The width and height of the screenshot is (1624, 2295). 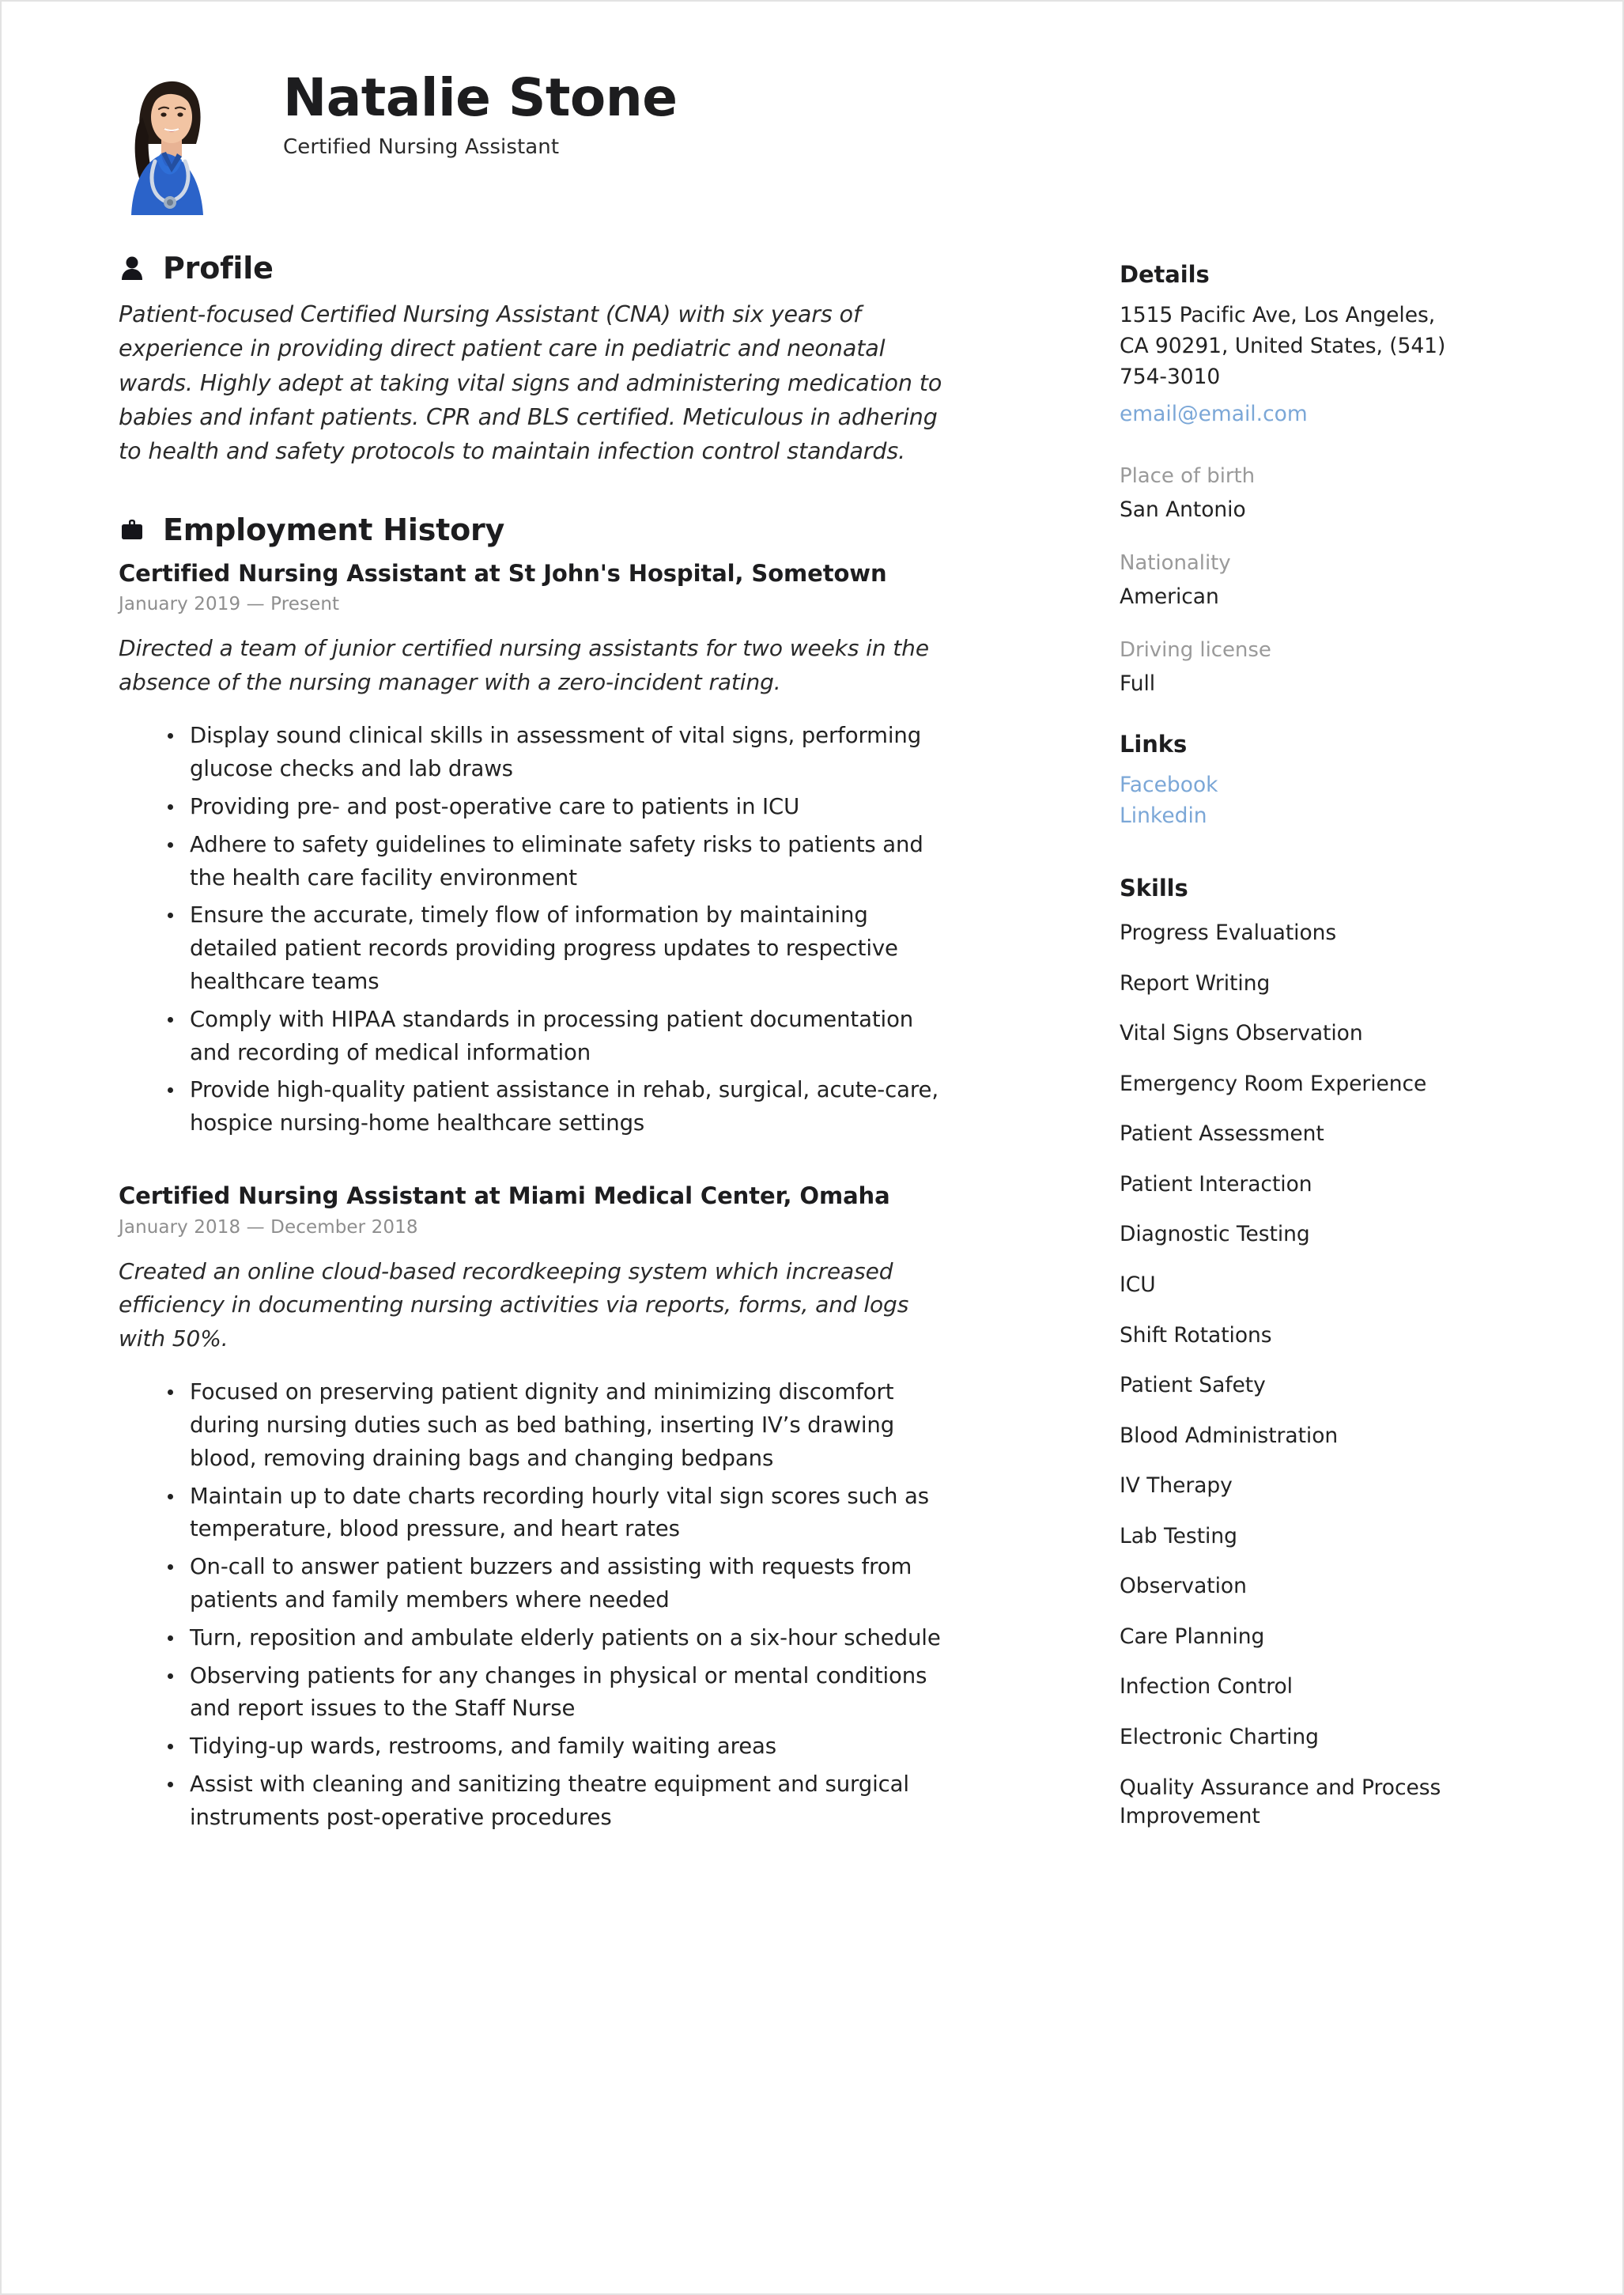 What do you see at coordinates (1332, 414) in the screenshot?
I see `email-link: email@email.com` at bounding box center [1332, 414].